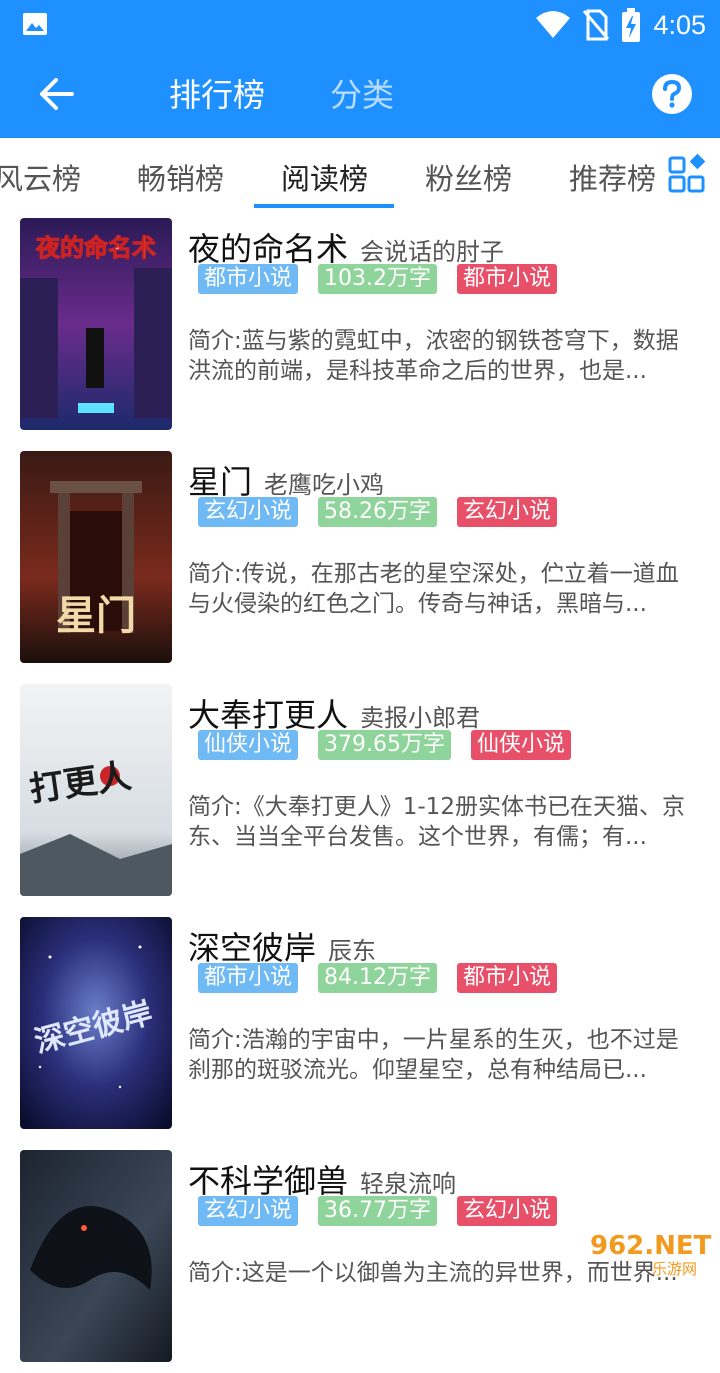  I want to click on back-button, so click(56, 94).